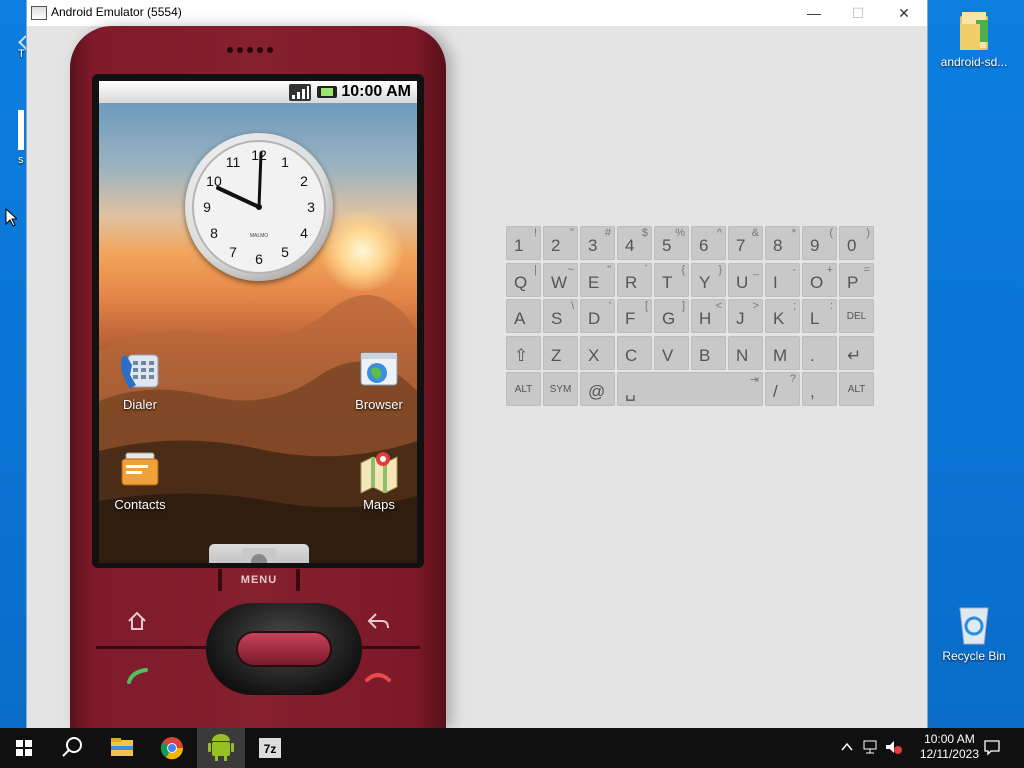 The height and width of the screenshot is (768, 1024). I want to click on key: ⇧, so click(523, 352).